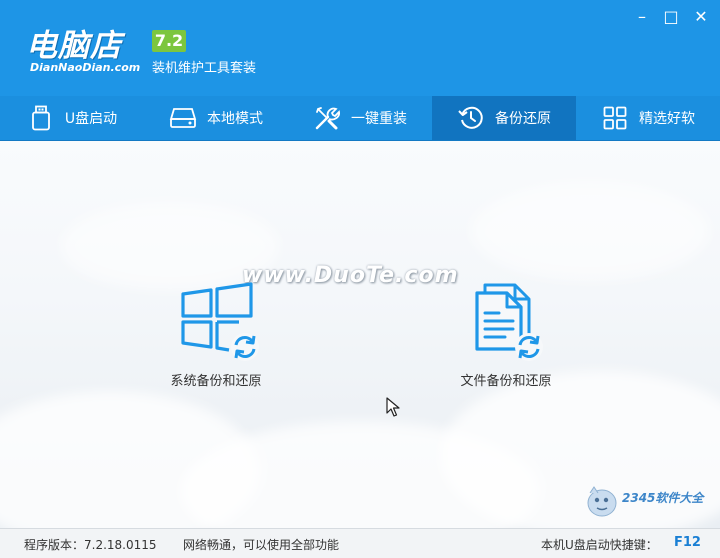 This screenshot has width=720, height=558. Describe the element at coordinates (642, 17) in the screenshot. I see `minimize-button: –` at that location.